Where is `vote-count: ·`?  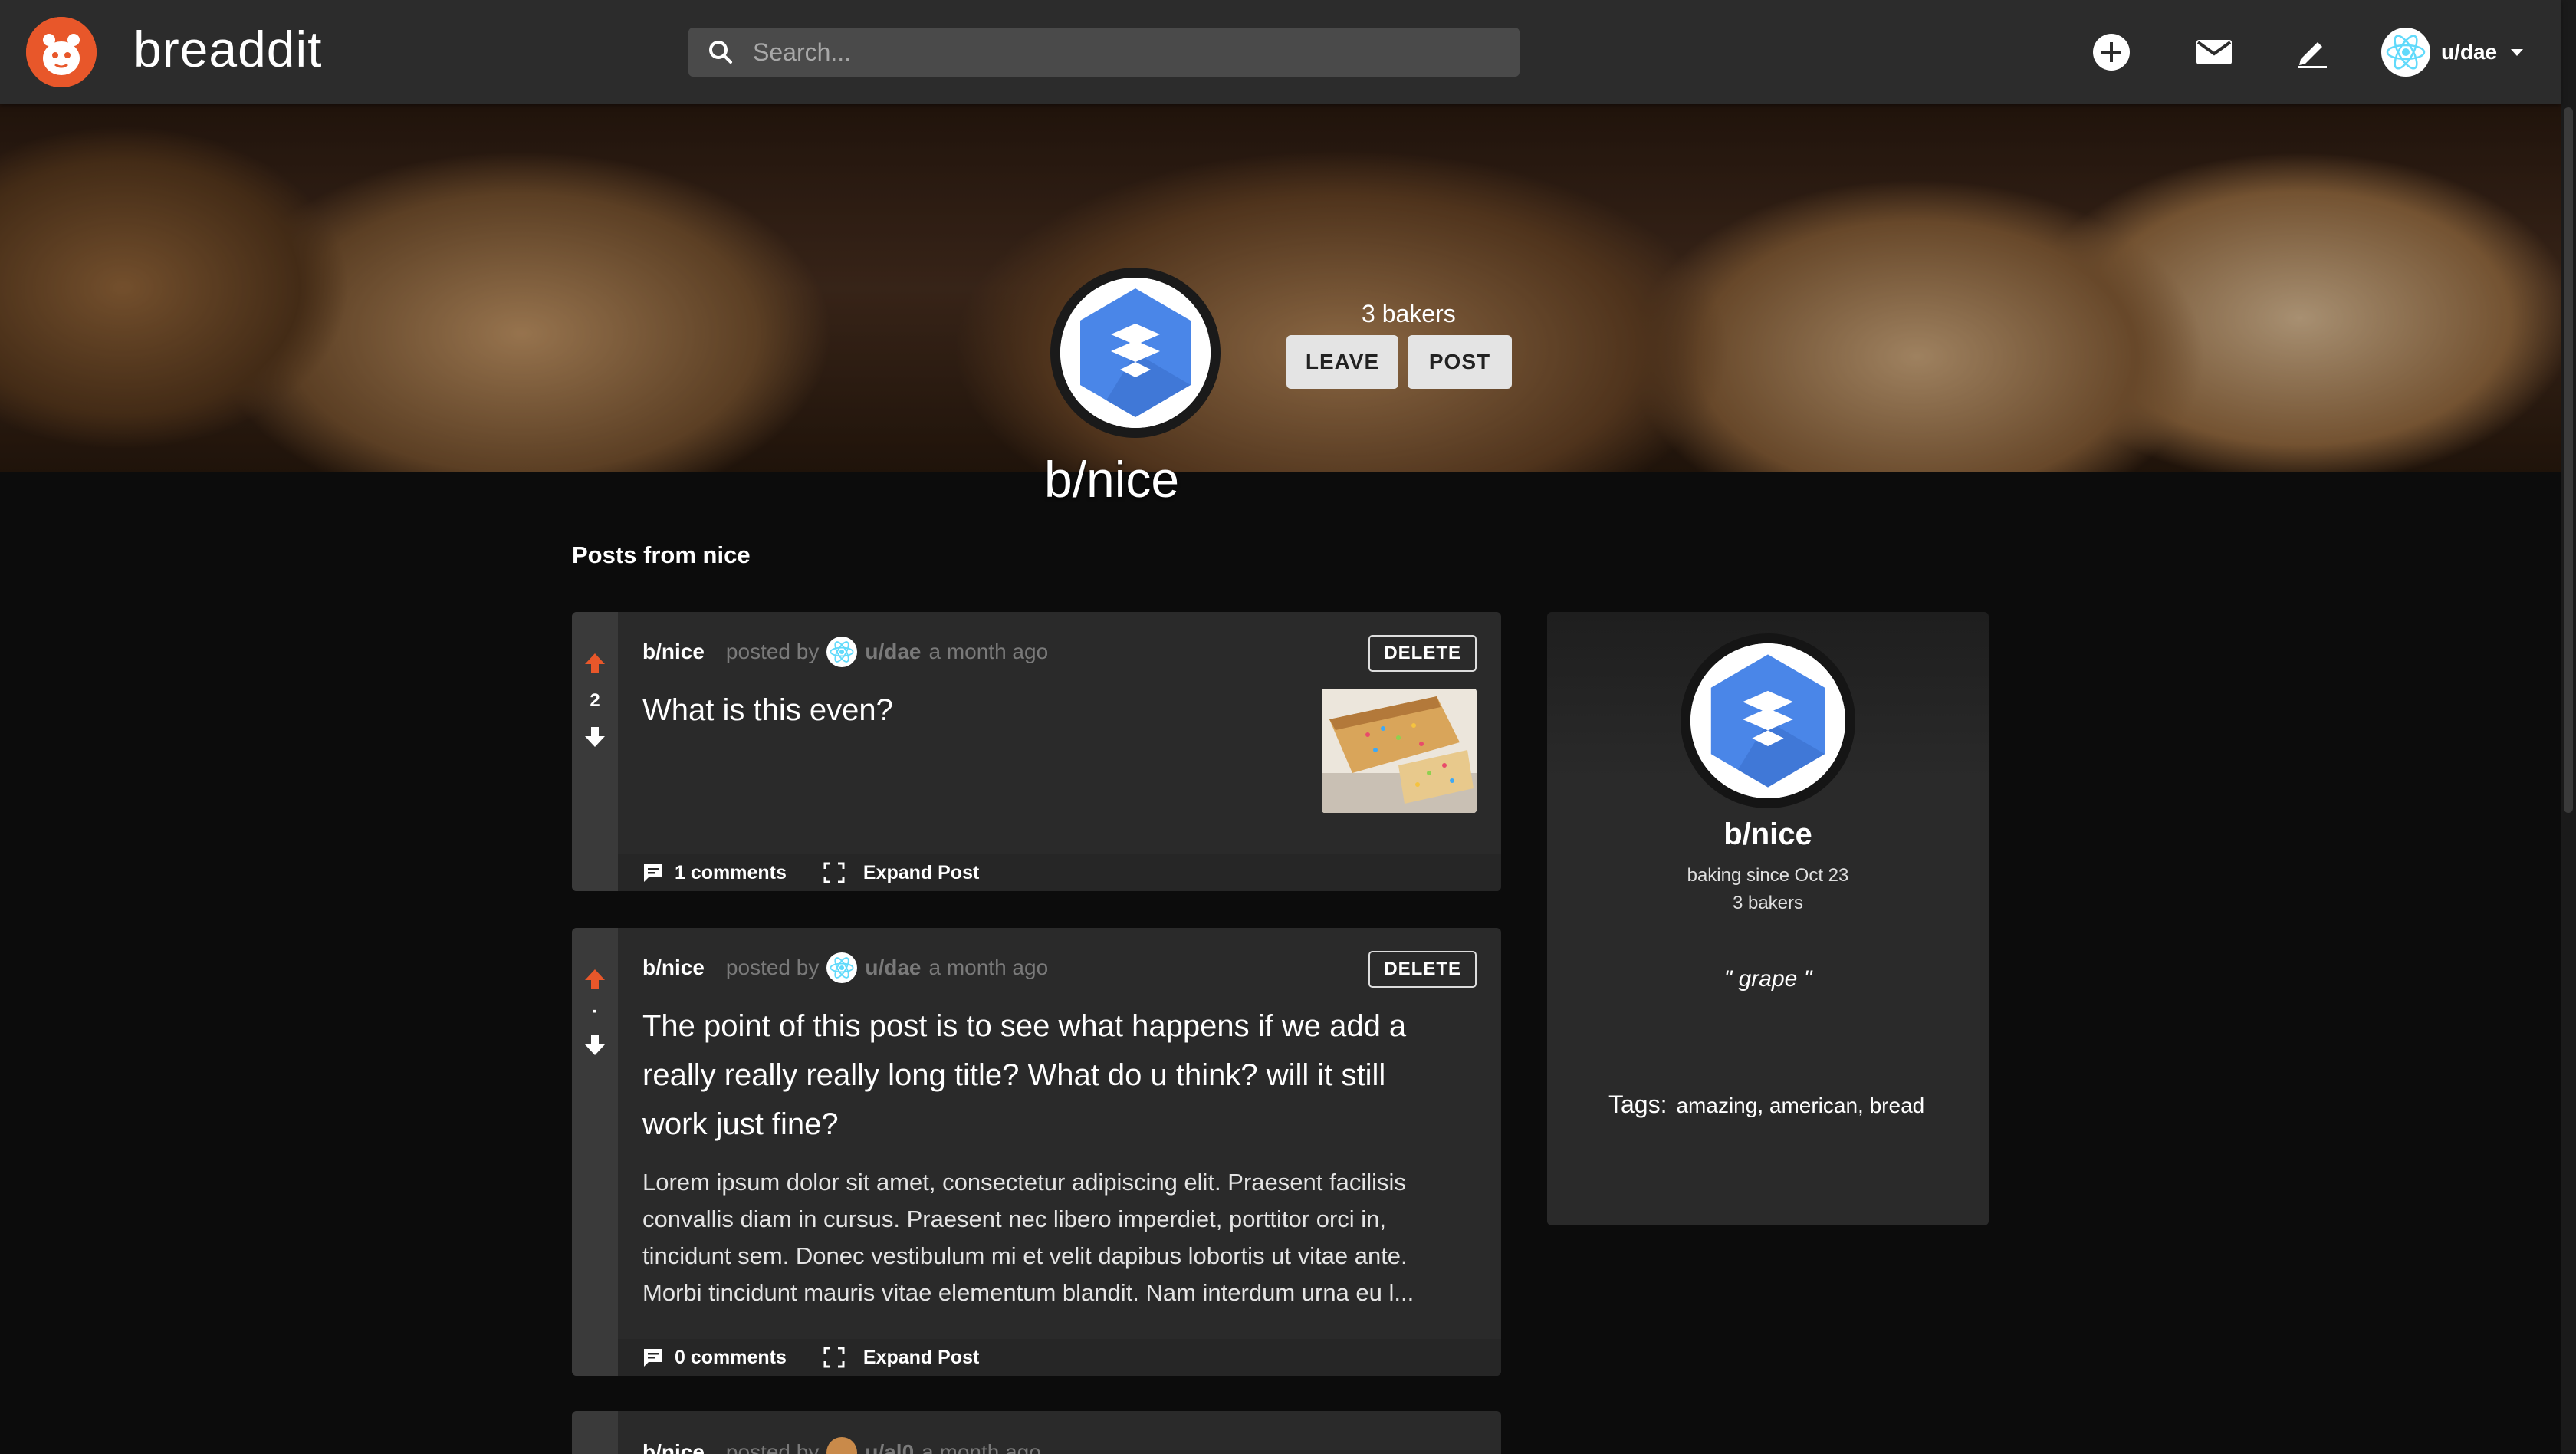 vote-count: · is located at coordinates (595, 1012).